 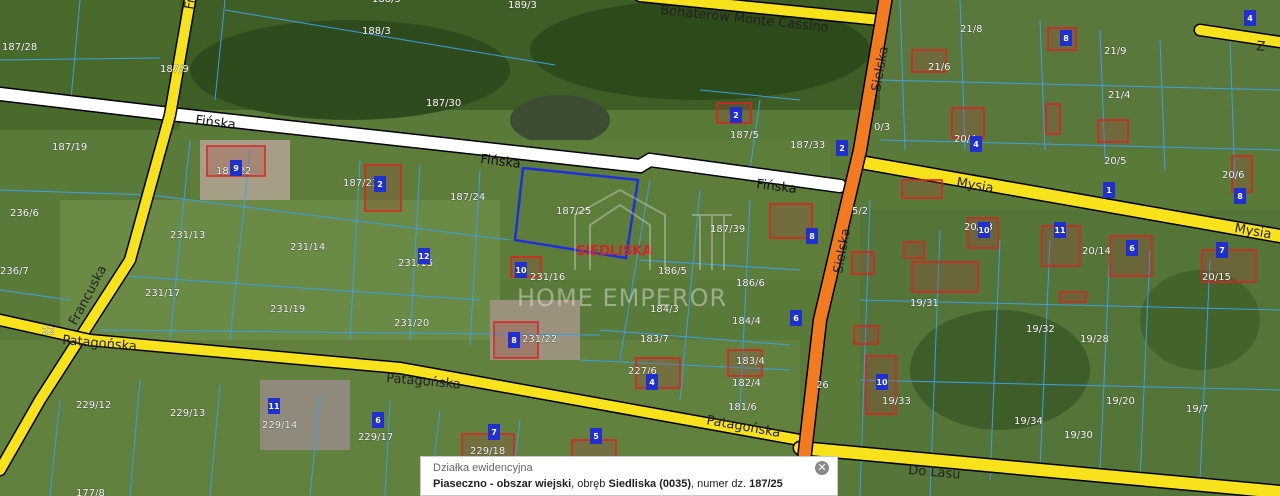 I want to click on parcel-label: 236/7, so click(x=14, y=271).